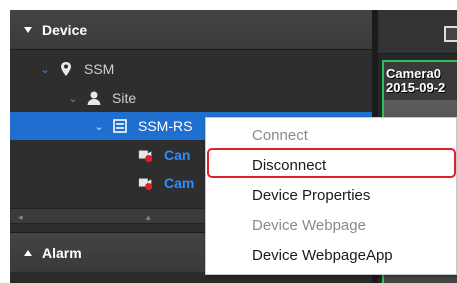 Image resolution: width=457 pixels, height=283 pixels. Describe the element at coordinates (417, 32) in the screenshot. I see `video-toolbar` at that location.